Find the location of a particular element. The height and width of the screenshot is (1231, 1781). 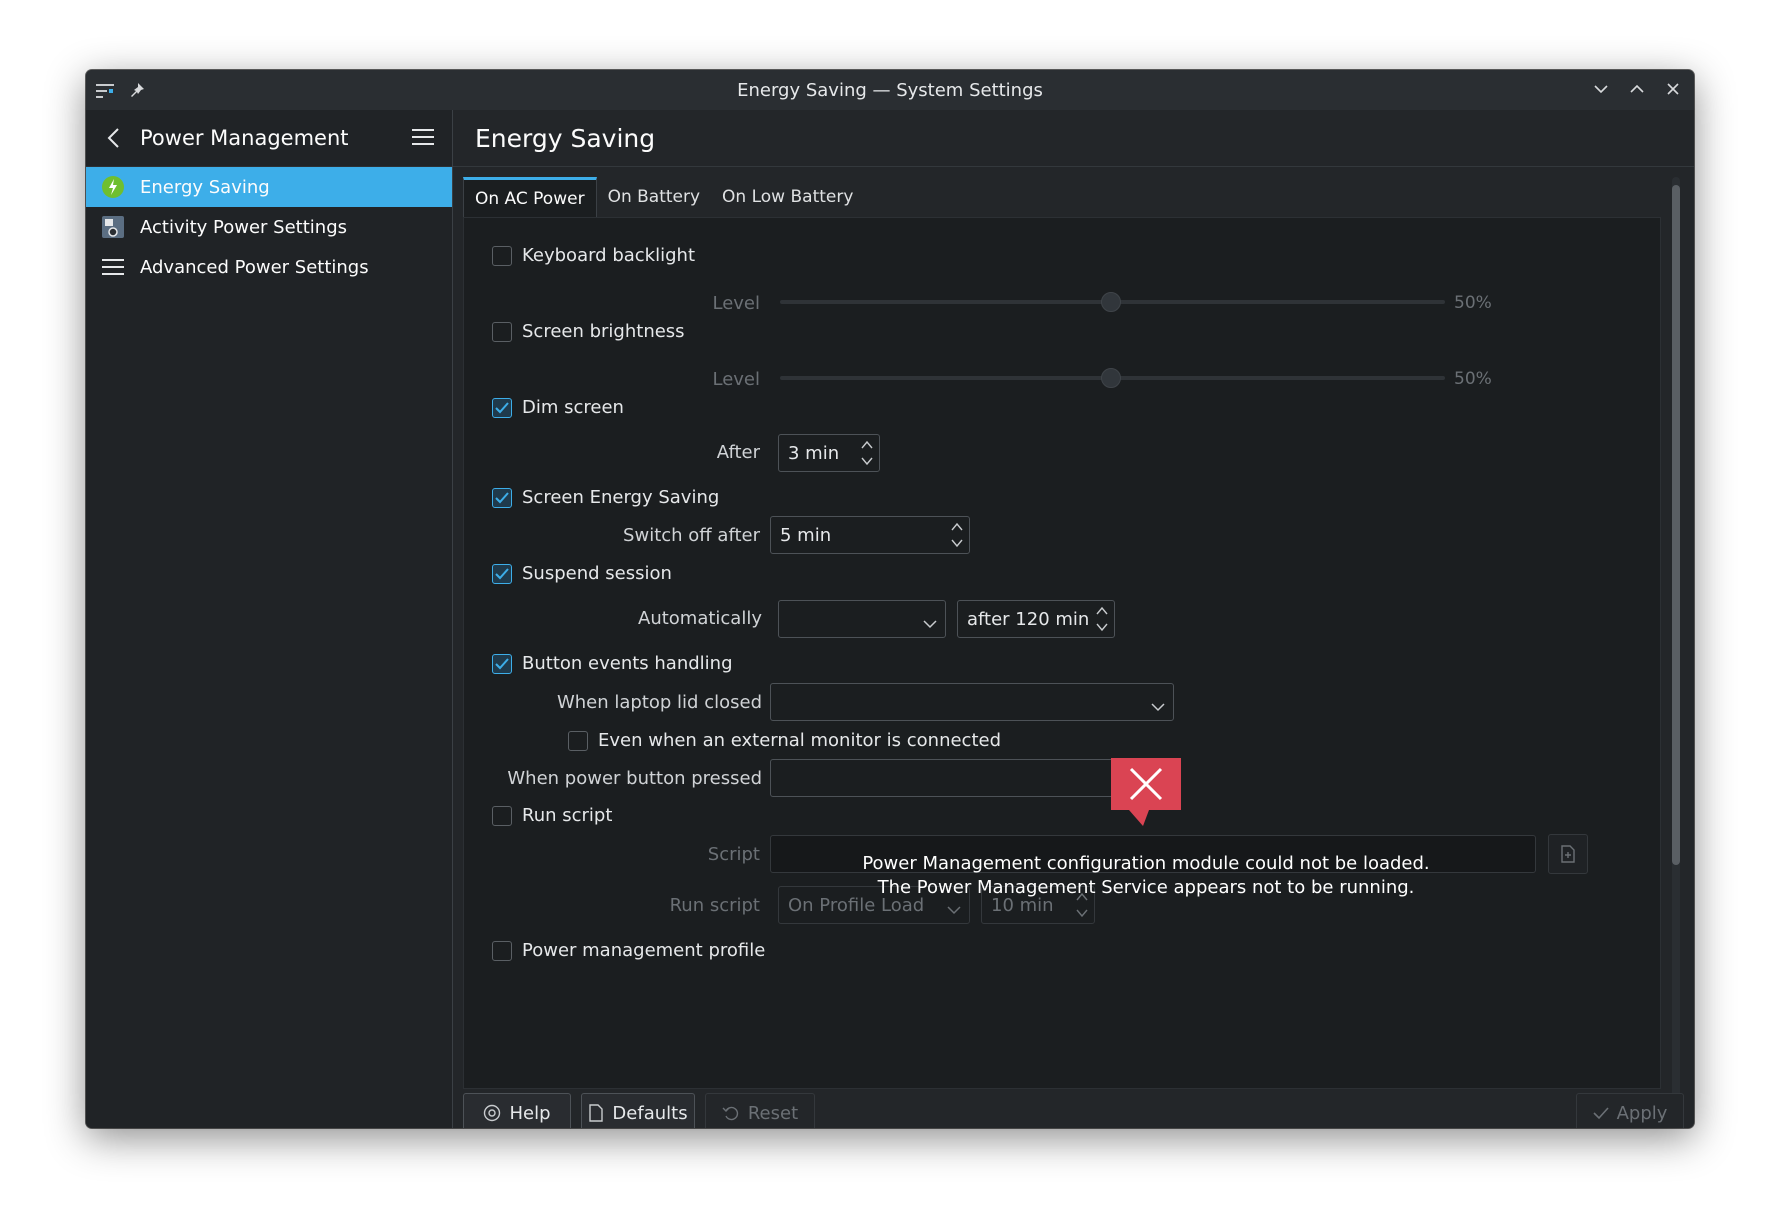

script-path-input is located at coordinates (1153, 854).